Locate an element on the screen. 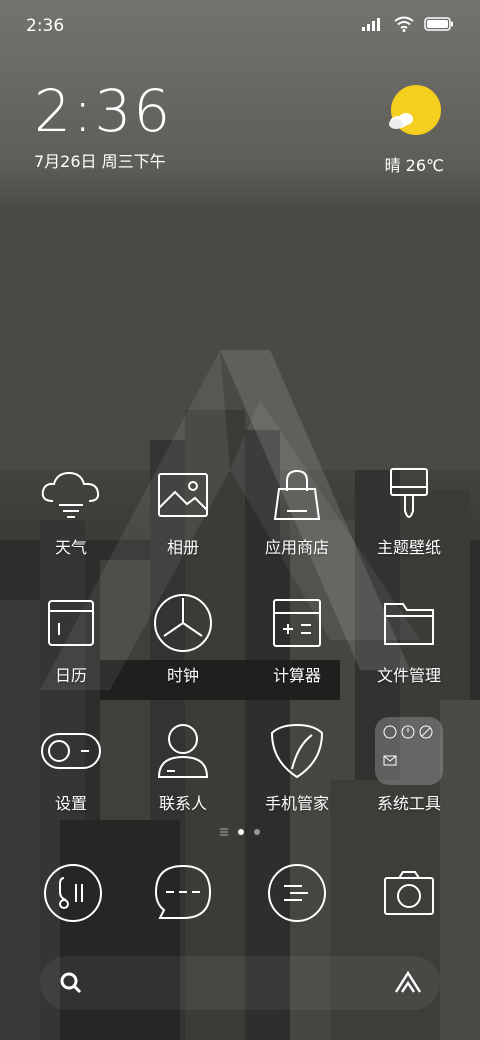 This screenshot has width=480, height=1040. app-store: 应用商店 is located at coordinates (297, 509).